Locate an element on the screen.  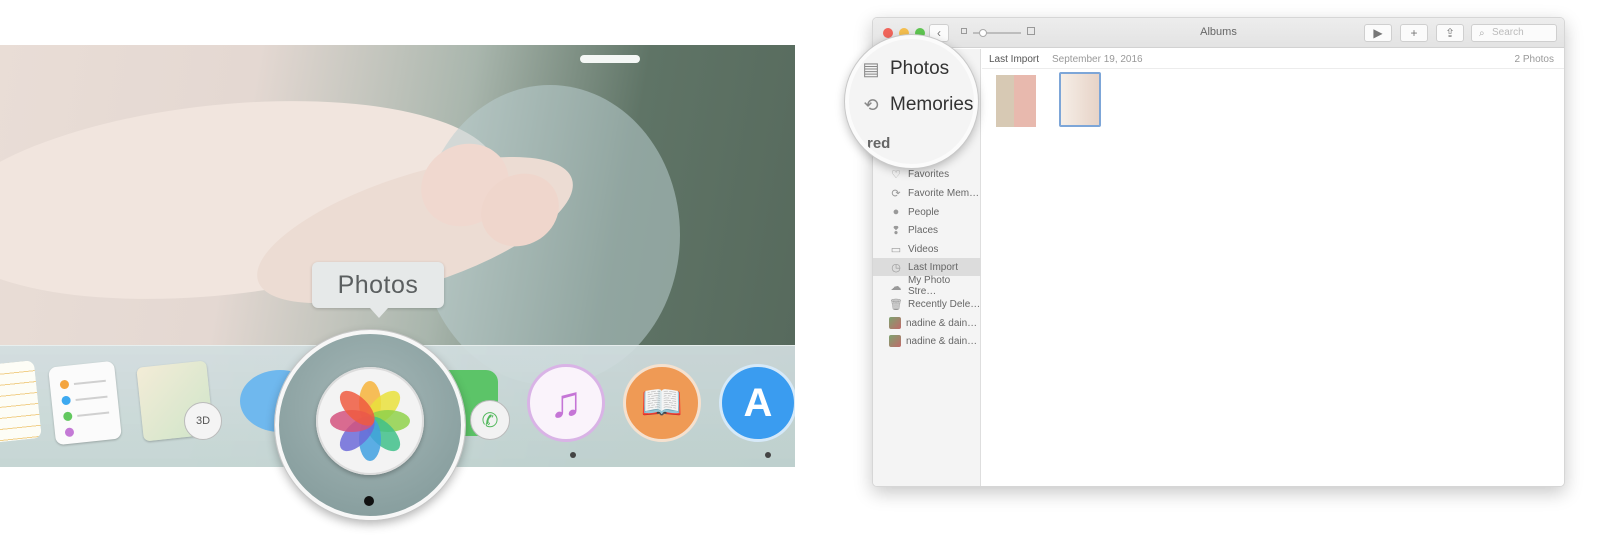
music-app-icon: ♫ is located at coordinates (566, 403).